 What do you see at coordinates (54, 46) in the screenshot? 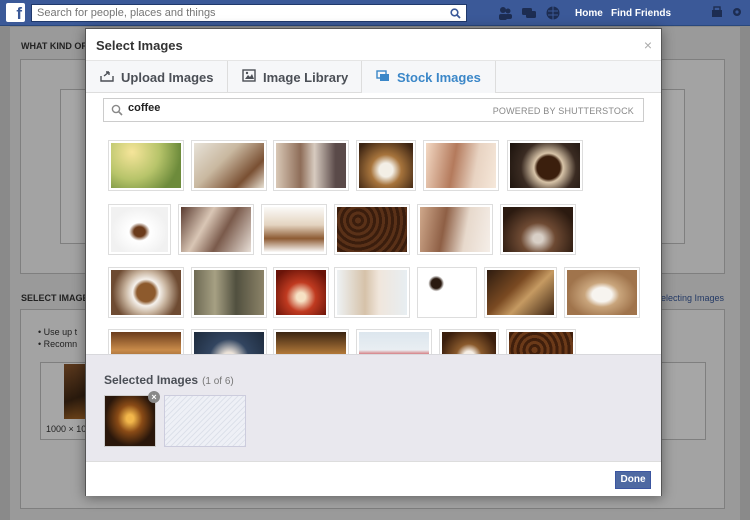
I see `bg-heading-what-kind: WHAT KIND OF` at bounding box center [54, 46].